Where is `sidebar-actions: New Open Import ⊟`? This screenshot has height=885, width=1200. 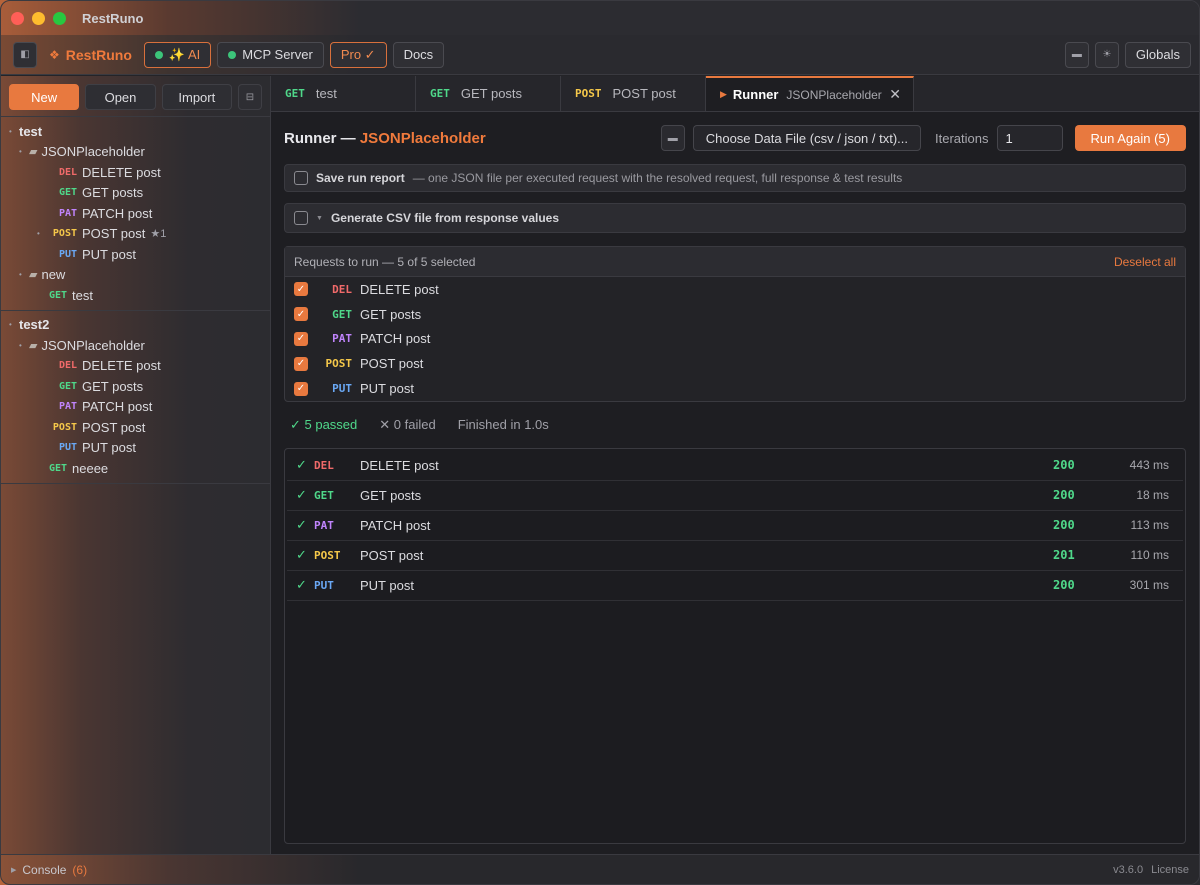
sidebar-actions: New Open Import ⊟ is located at coordinates (135, 96).